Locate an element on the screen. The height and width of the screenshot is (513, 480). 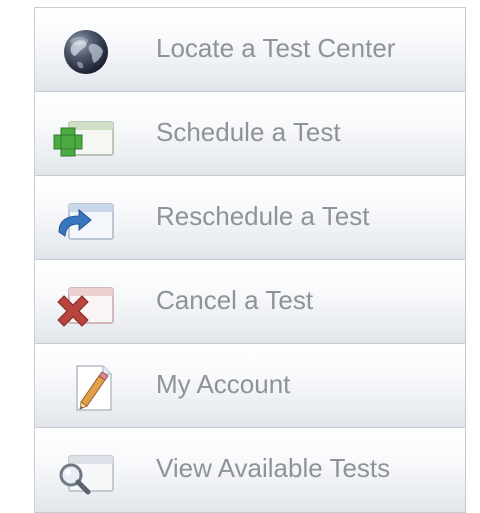
menu-item-label: Reschedule a Test is located at coordinates (263, 216).